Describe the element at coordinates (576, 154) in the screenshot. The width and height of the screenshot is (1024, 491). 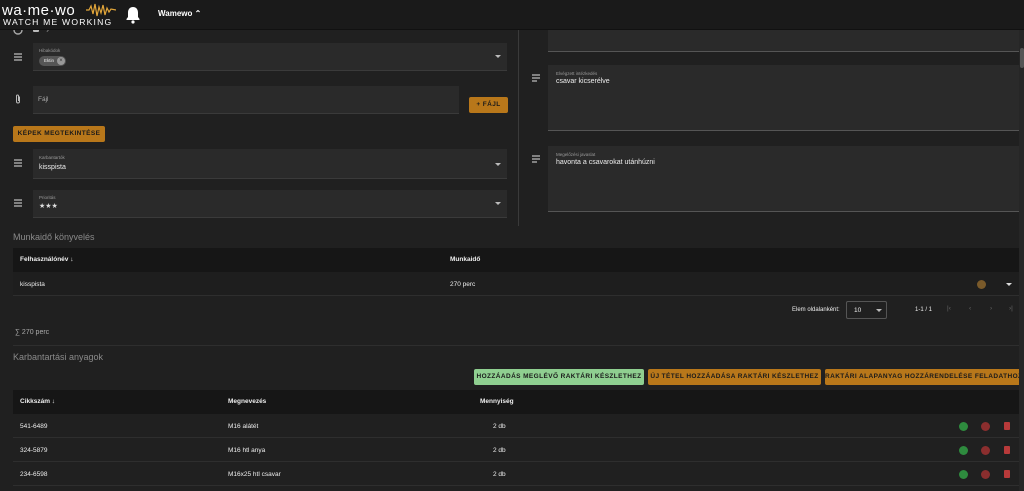
I see `prevention-label: Megelőzési javaslat` at that location.